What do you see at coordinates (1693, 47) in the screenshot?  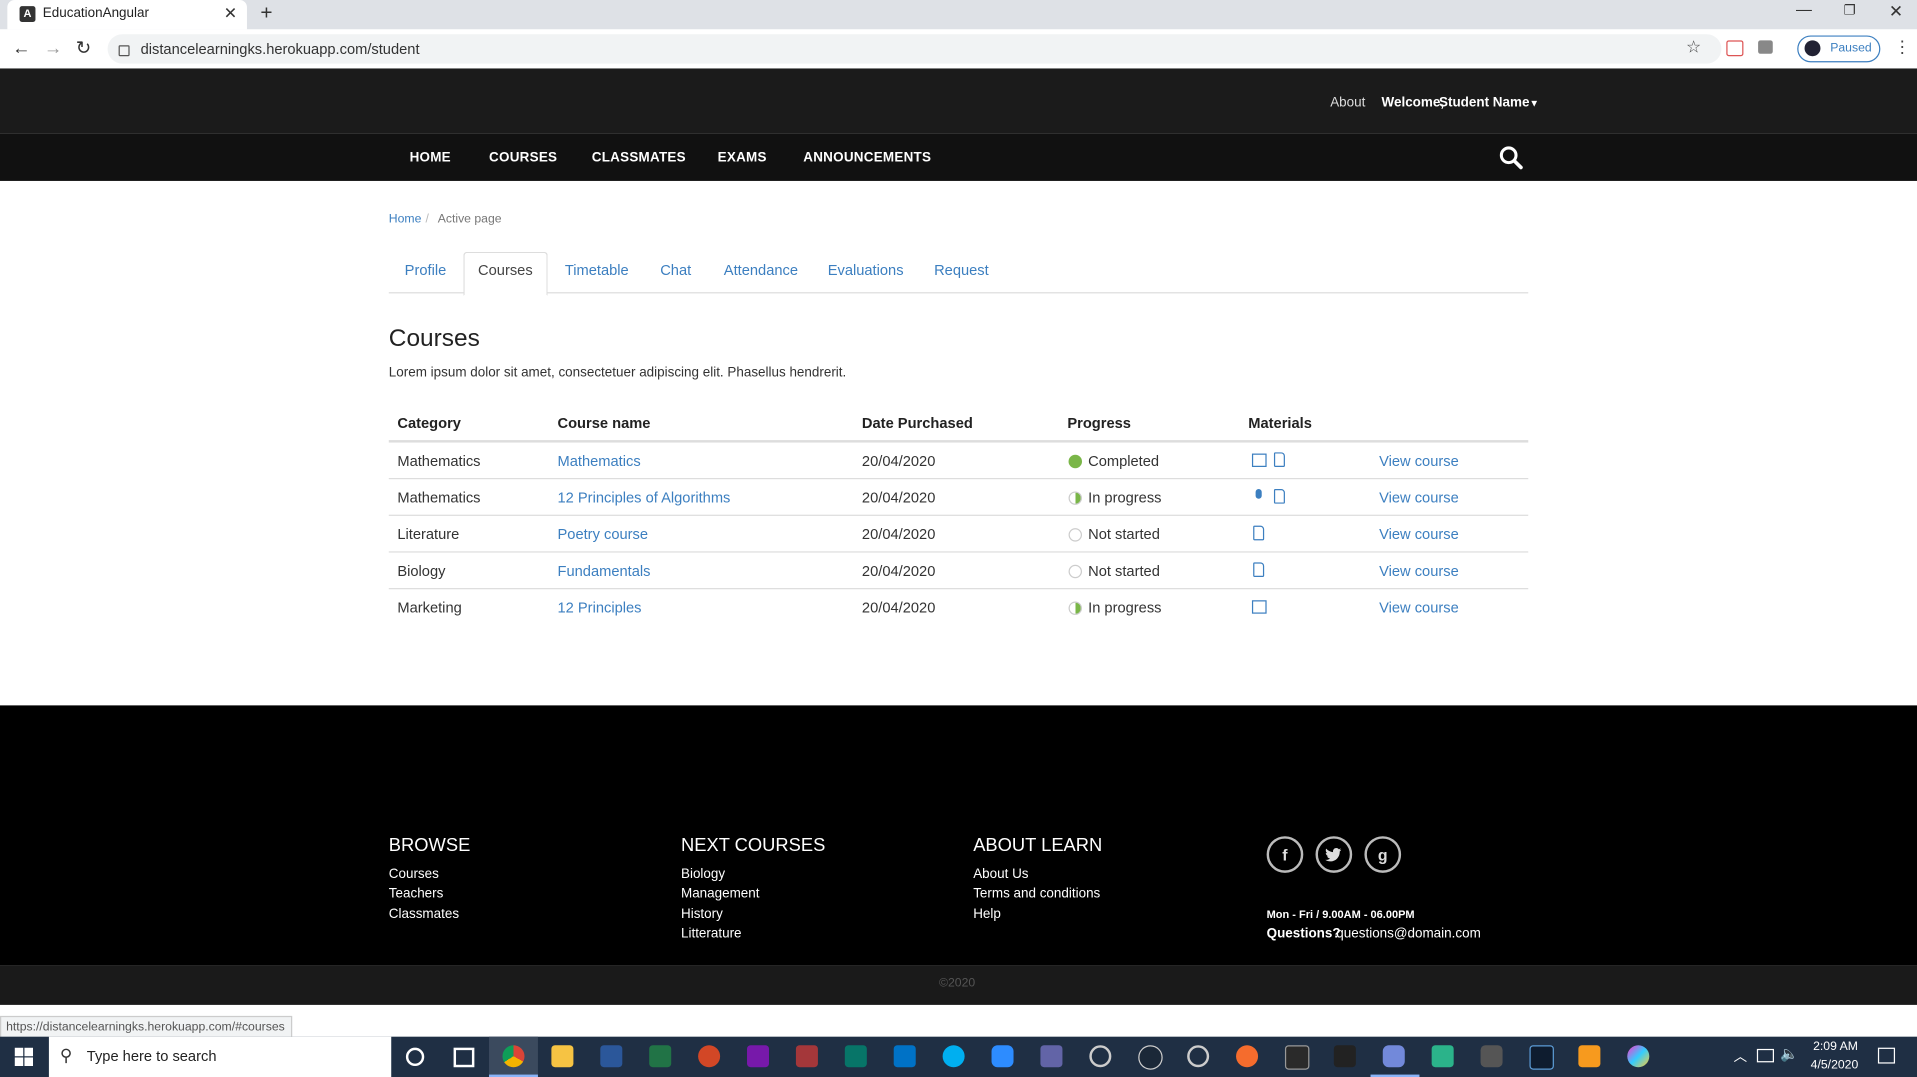 I see `bookmark-star-icon: ☆` at bounding box center [1693, 47].